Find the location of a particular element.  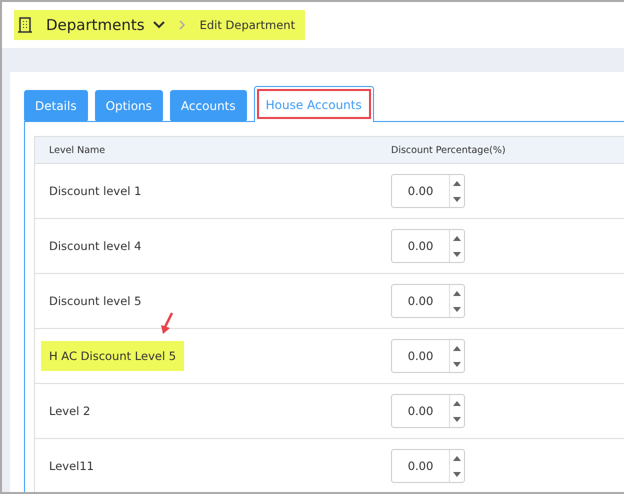

annotation-arrow is located at coordinates (167, 323).